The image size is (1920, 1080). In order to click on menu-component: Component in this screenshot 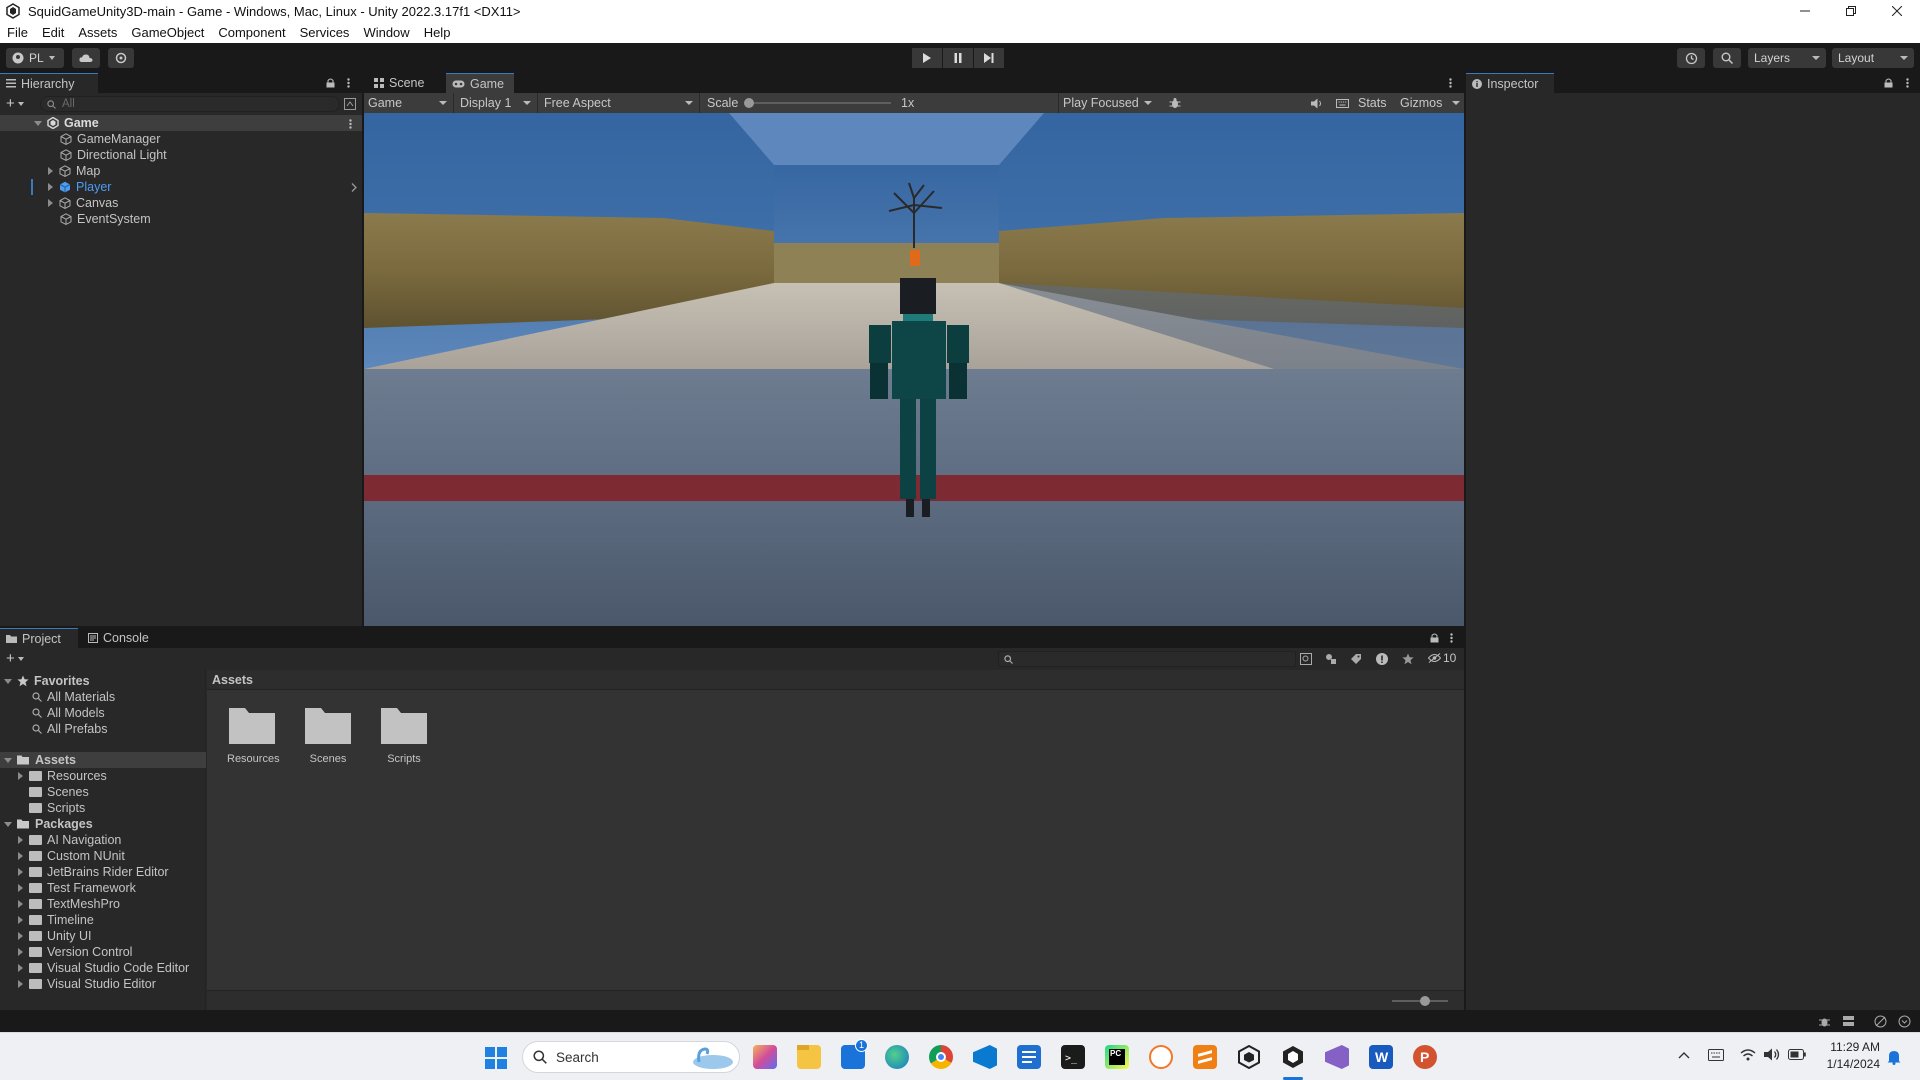, I will do `click(251, 32)`.